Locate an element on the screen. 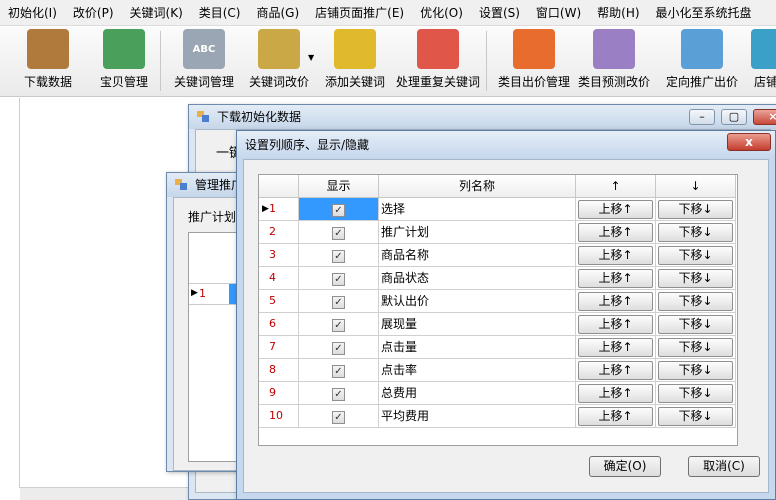 The width and height of the screenshot is (776, 500). column-name-cell: 点击率 is located at coordinates (477, 370).